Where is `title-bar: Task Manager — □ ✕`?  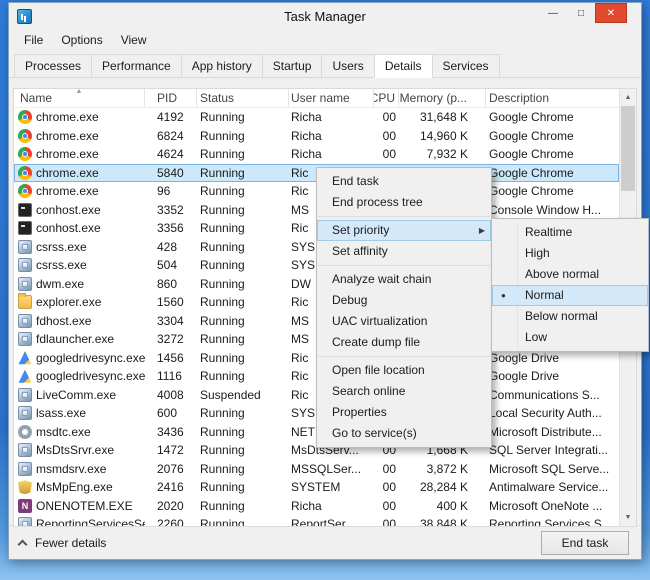 title-bar: Task Manager — □ ✕ is located at coordinates (325, 16).